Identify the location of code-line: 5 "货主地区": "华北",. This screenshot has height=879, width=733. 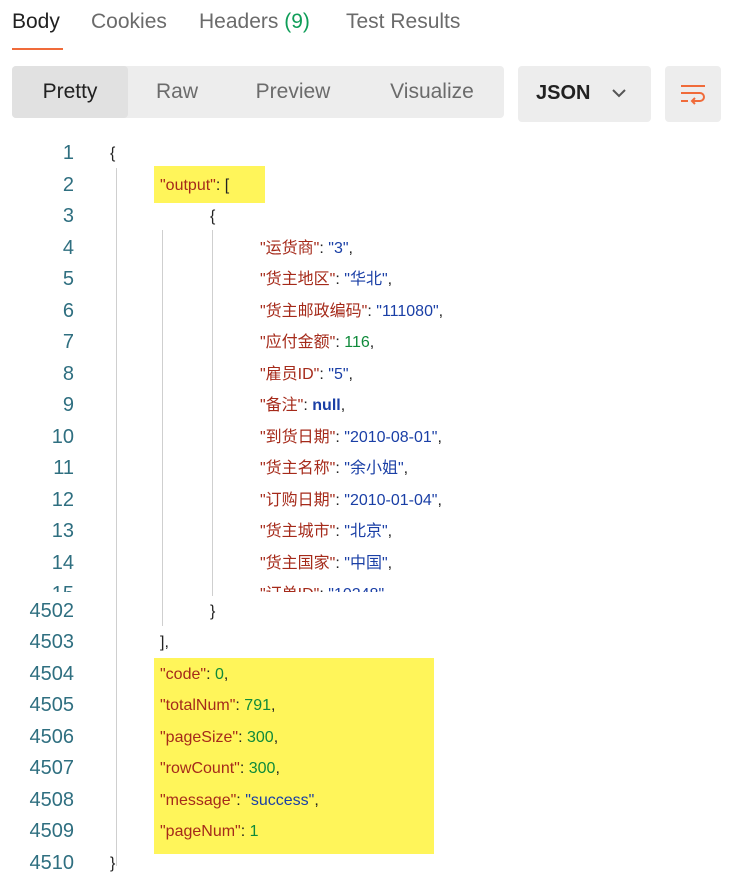
(366, 279).